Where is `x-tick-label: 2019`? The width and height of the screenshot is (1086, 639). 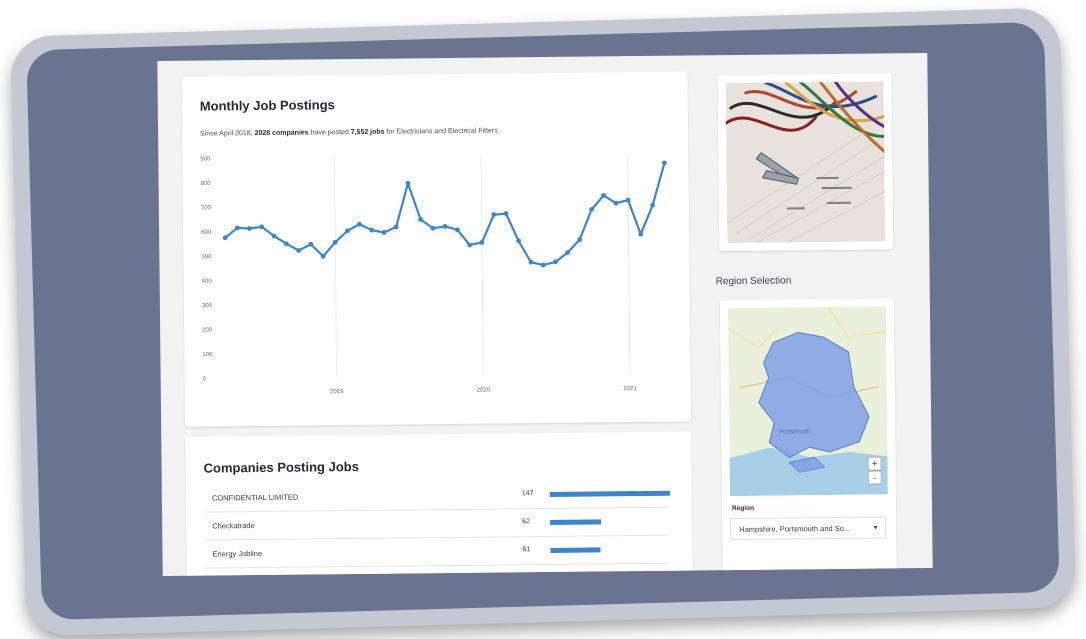 x-tick-label: 2019 is located at coordinates (337, 392).